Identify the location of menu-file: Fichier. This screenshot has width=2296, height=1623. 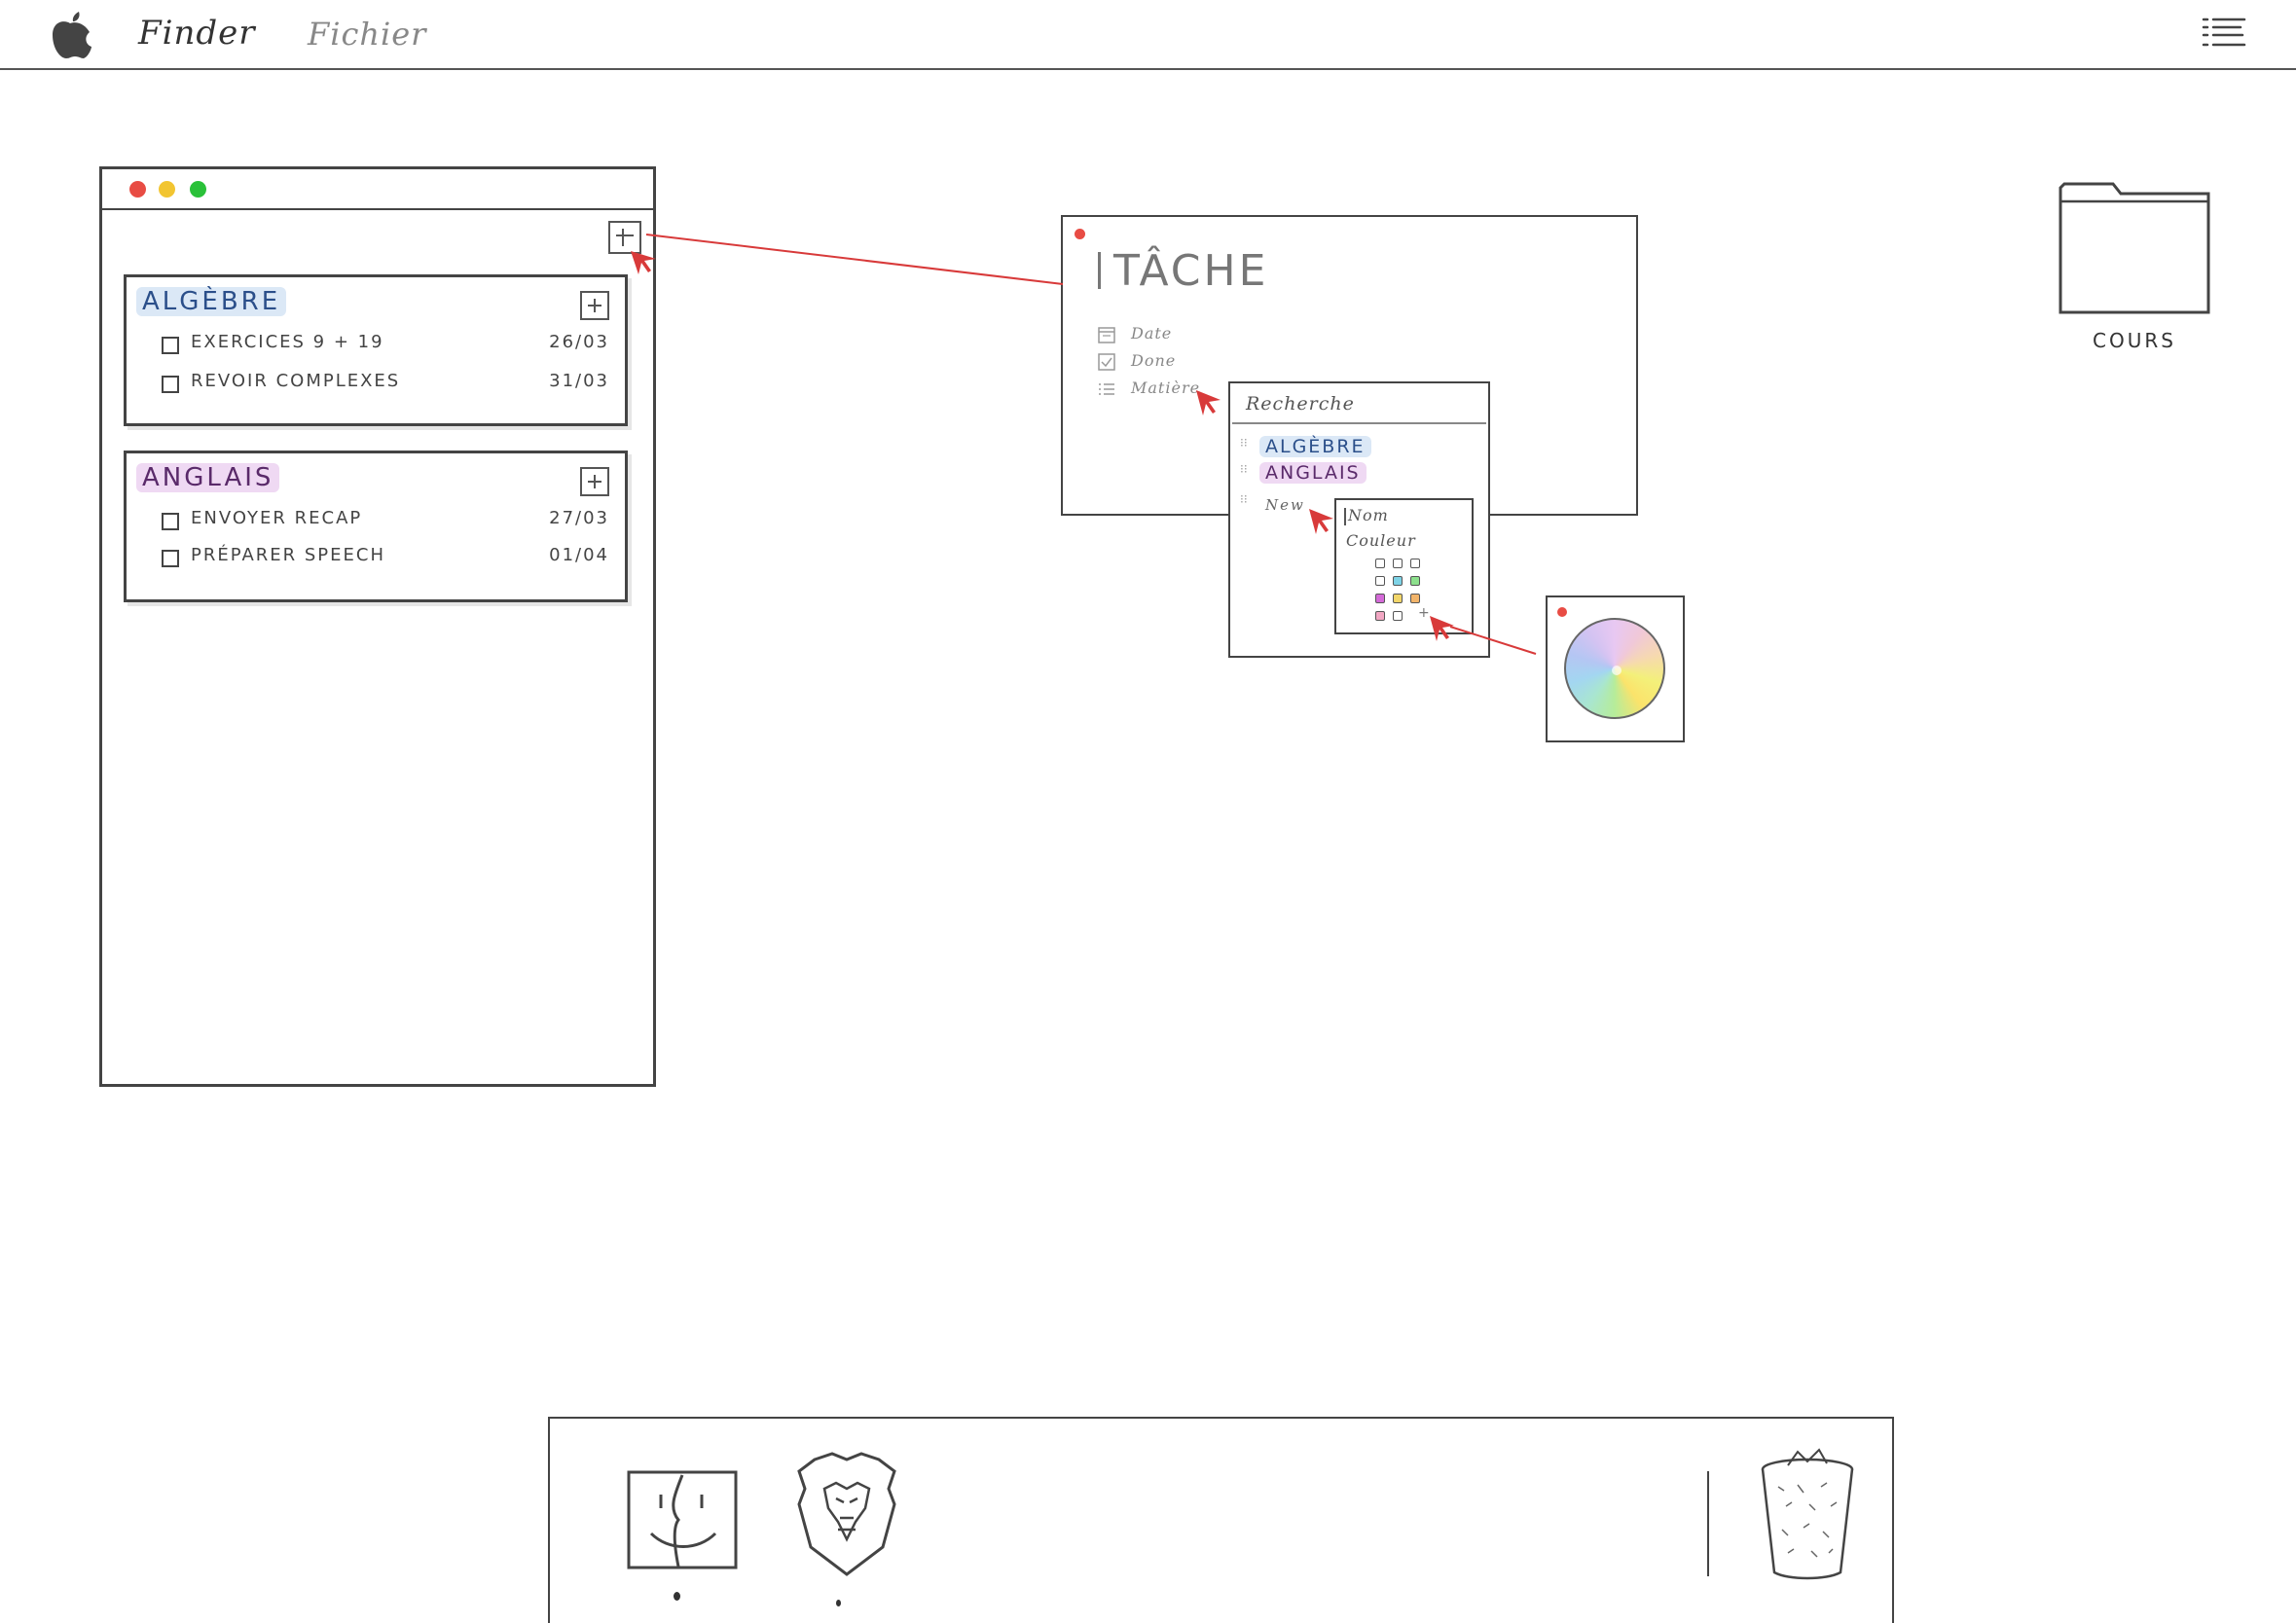
(367, 34).